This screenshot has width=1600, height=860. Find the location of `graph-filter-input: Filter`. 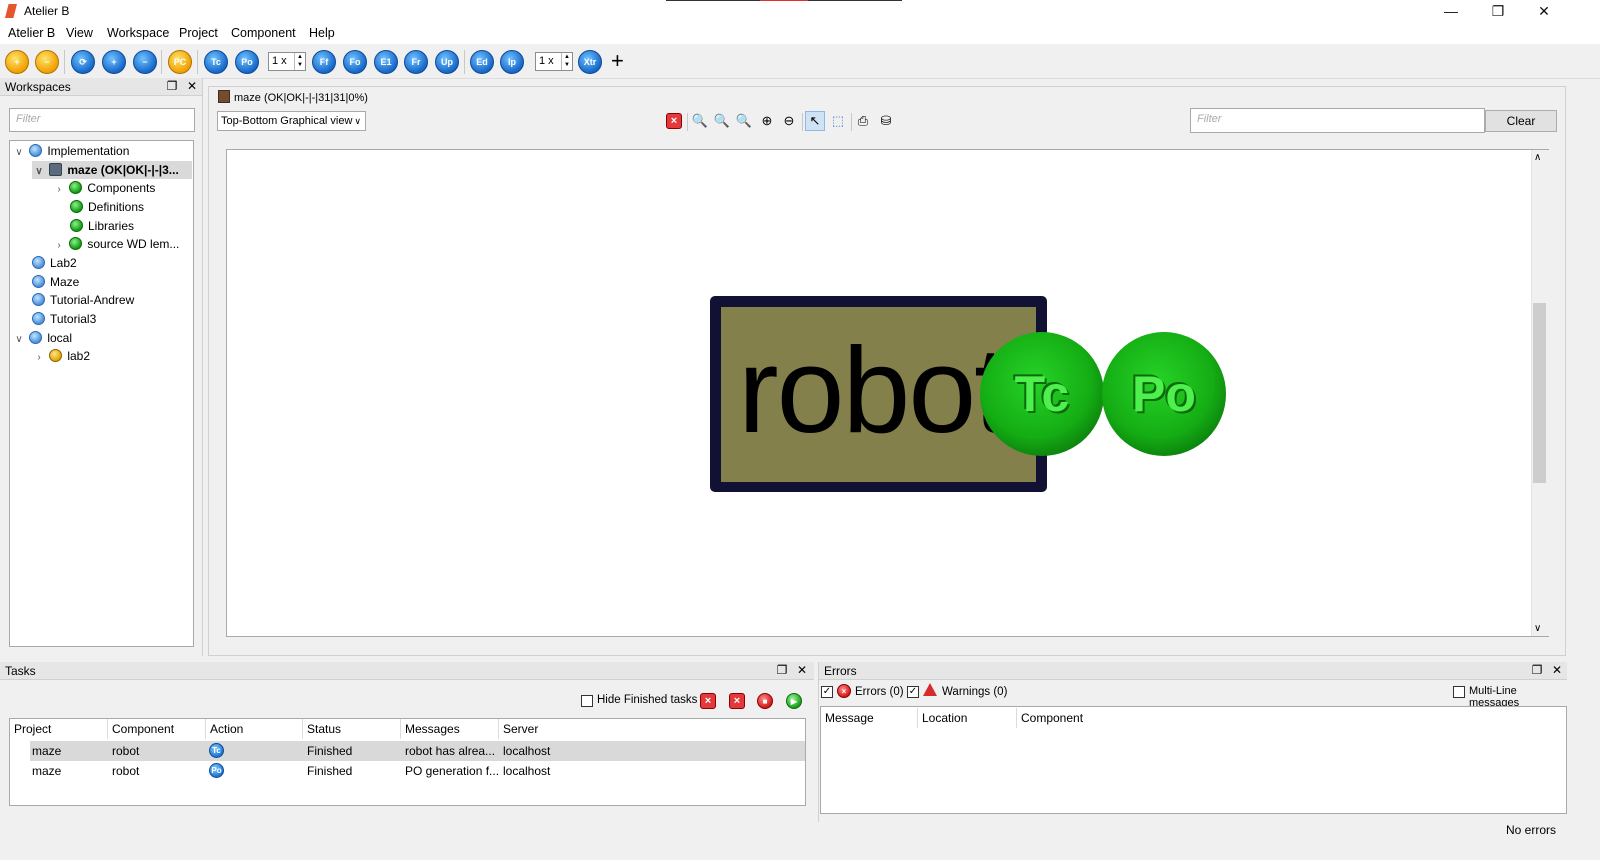

graph-filter-input: Filter is located at coordinates (1337, 120).